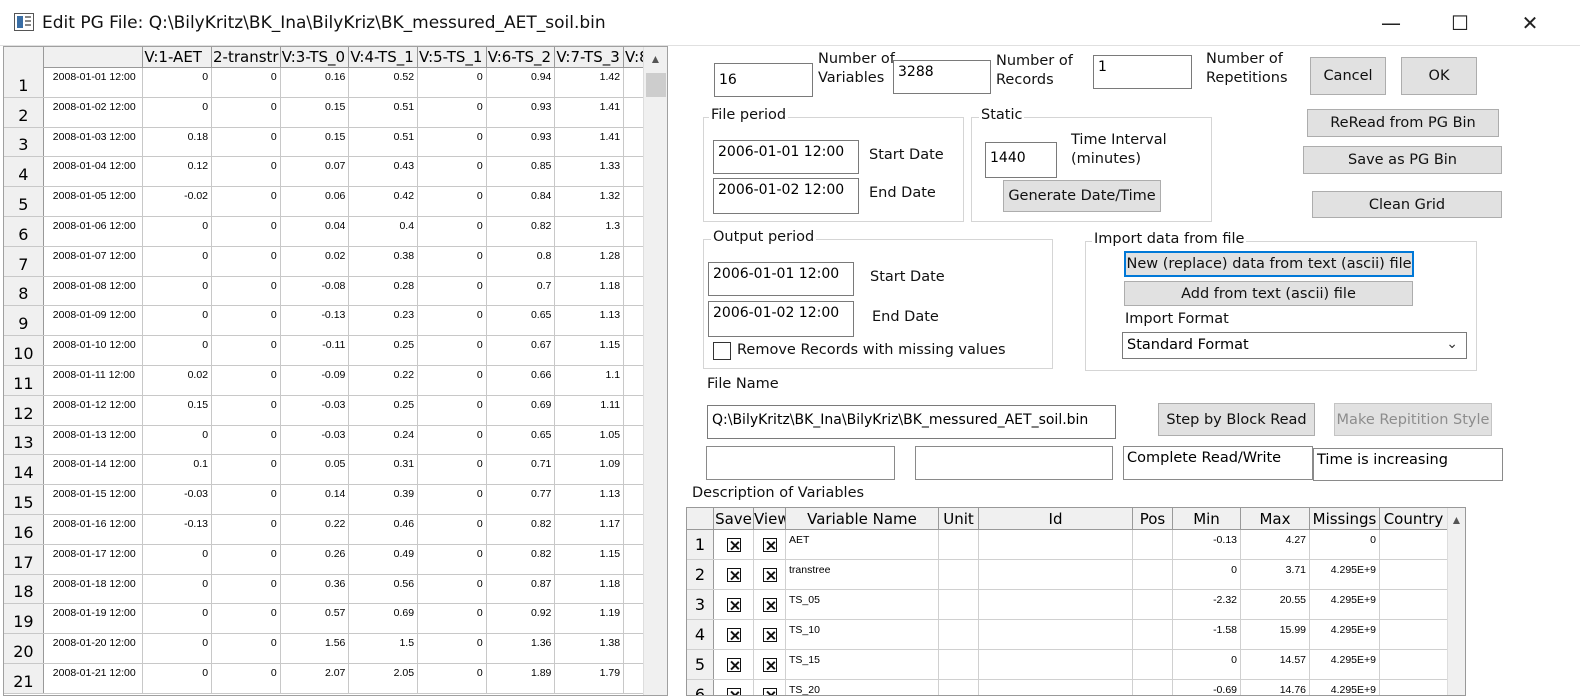 The width and height of the screenshot is (1580, 696). What do you see at coordinates (94, 529) in the screenshot?
I see `date-cell: 2008-01-16 12:00` at bounding box center [94, 529].